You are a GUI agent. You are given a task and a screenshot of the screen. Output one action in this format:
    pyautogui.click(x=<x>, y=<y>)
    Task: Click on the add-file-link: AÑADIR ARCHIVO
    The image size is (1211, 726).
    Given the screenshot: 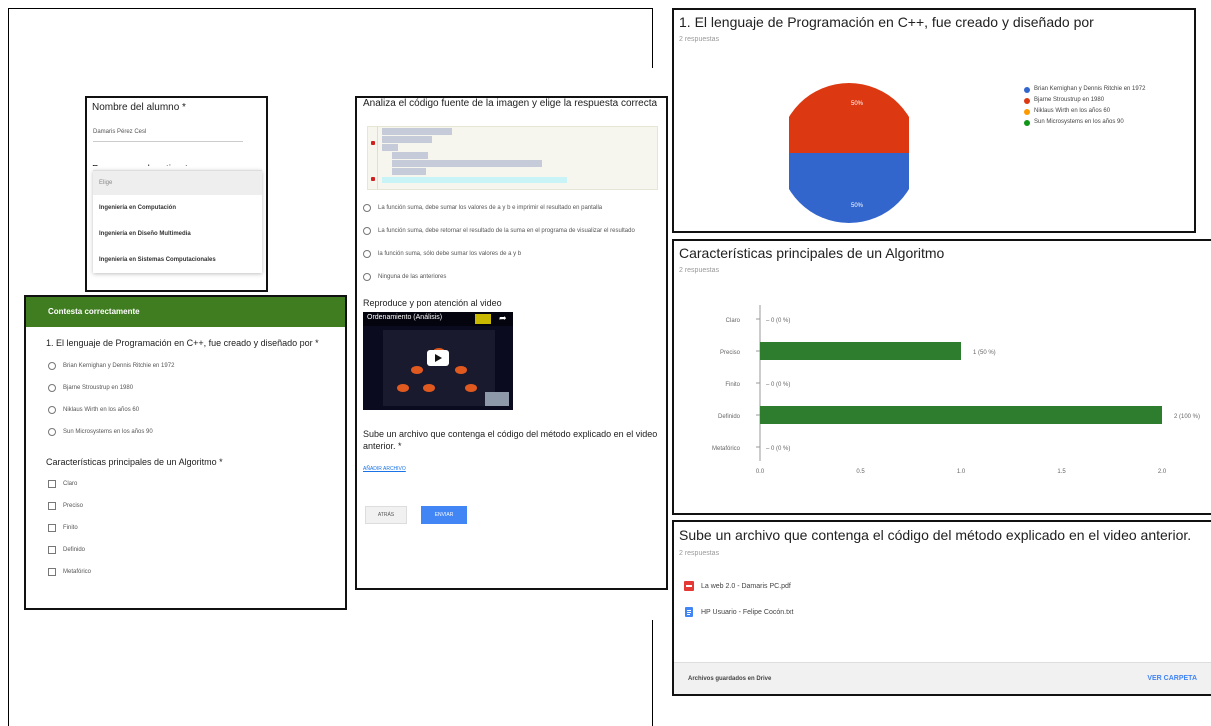 What is the action you would take?
    pyautogui.click(x=511, y=462)
    